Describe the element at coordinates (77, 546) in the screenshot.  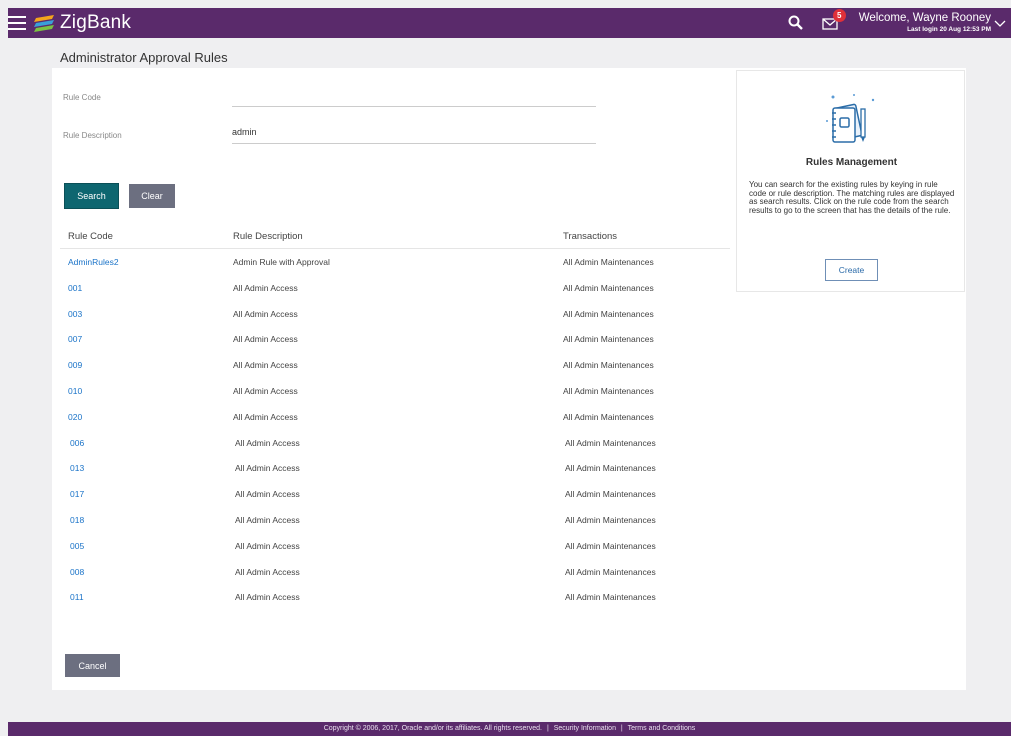
I see `rule-code-link: 005` at that location.